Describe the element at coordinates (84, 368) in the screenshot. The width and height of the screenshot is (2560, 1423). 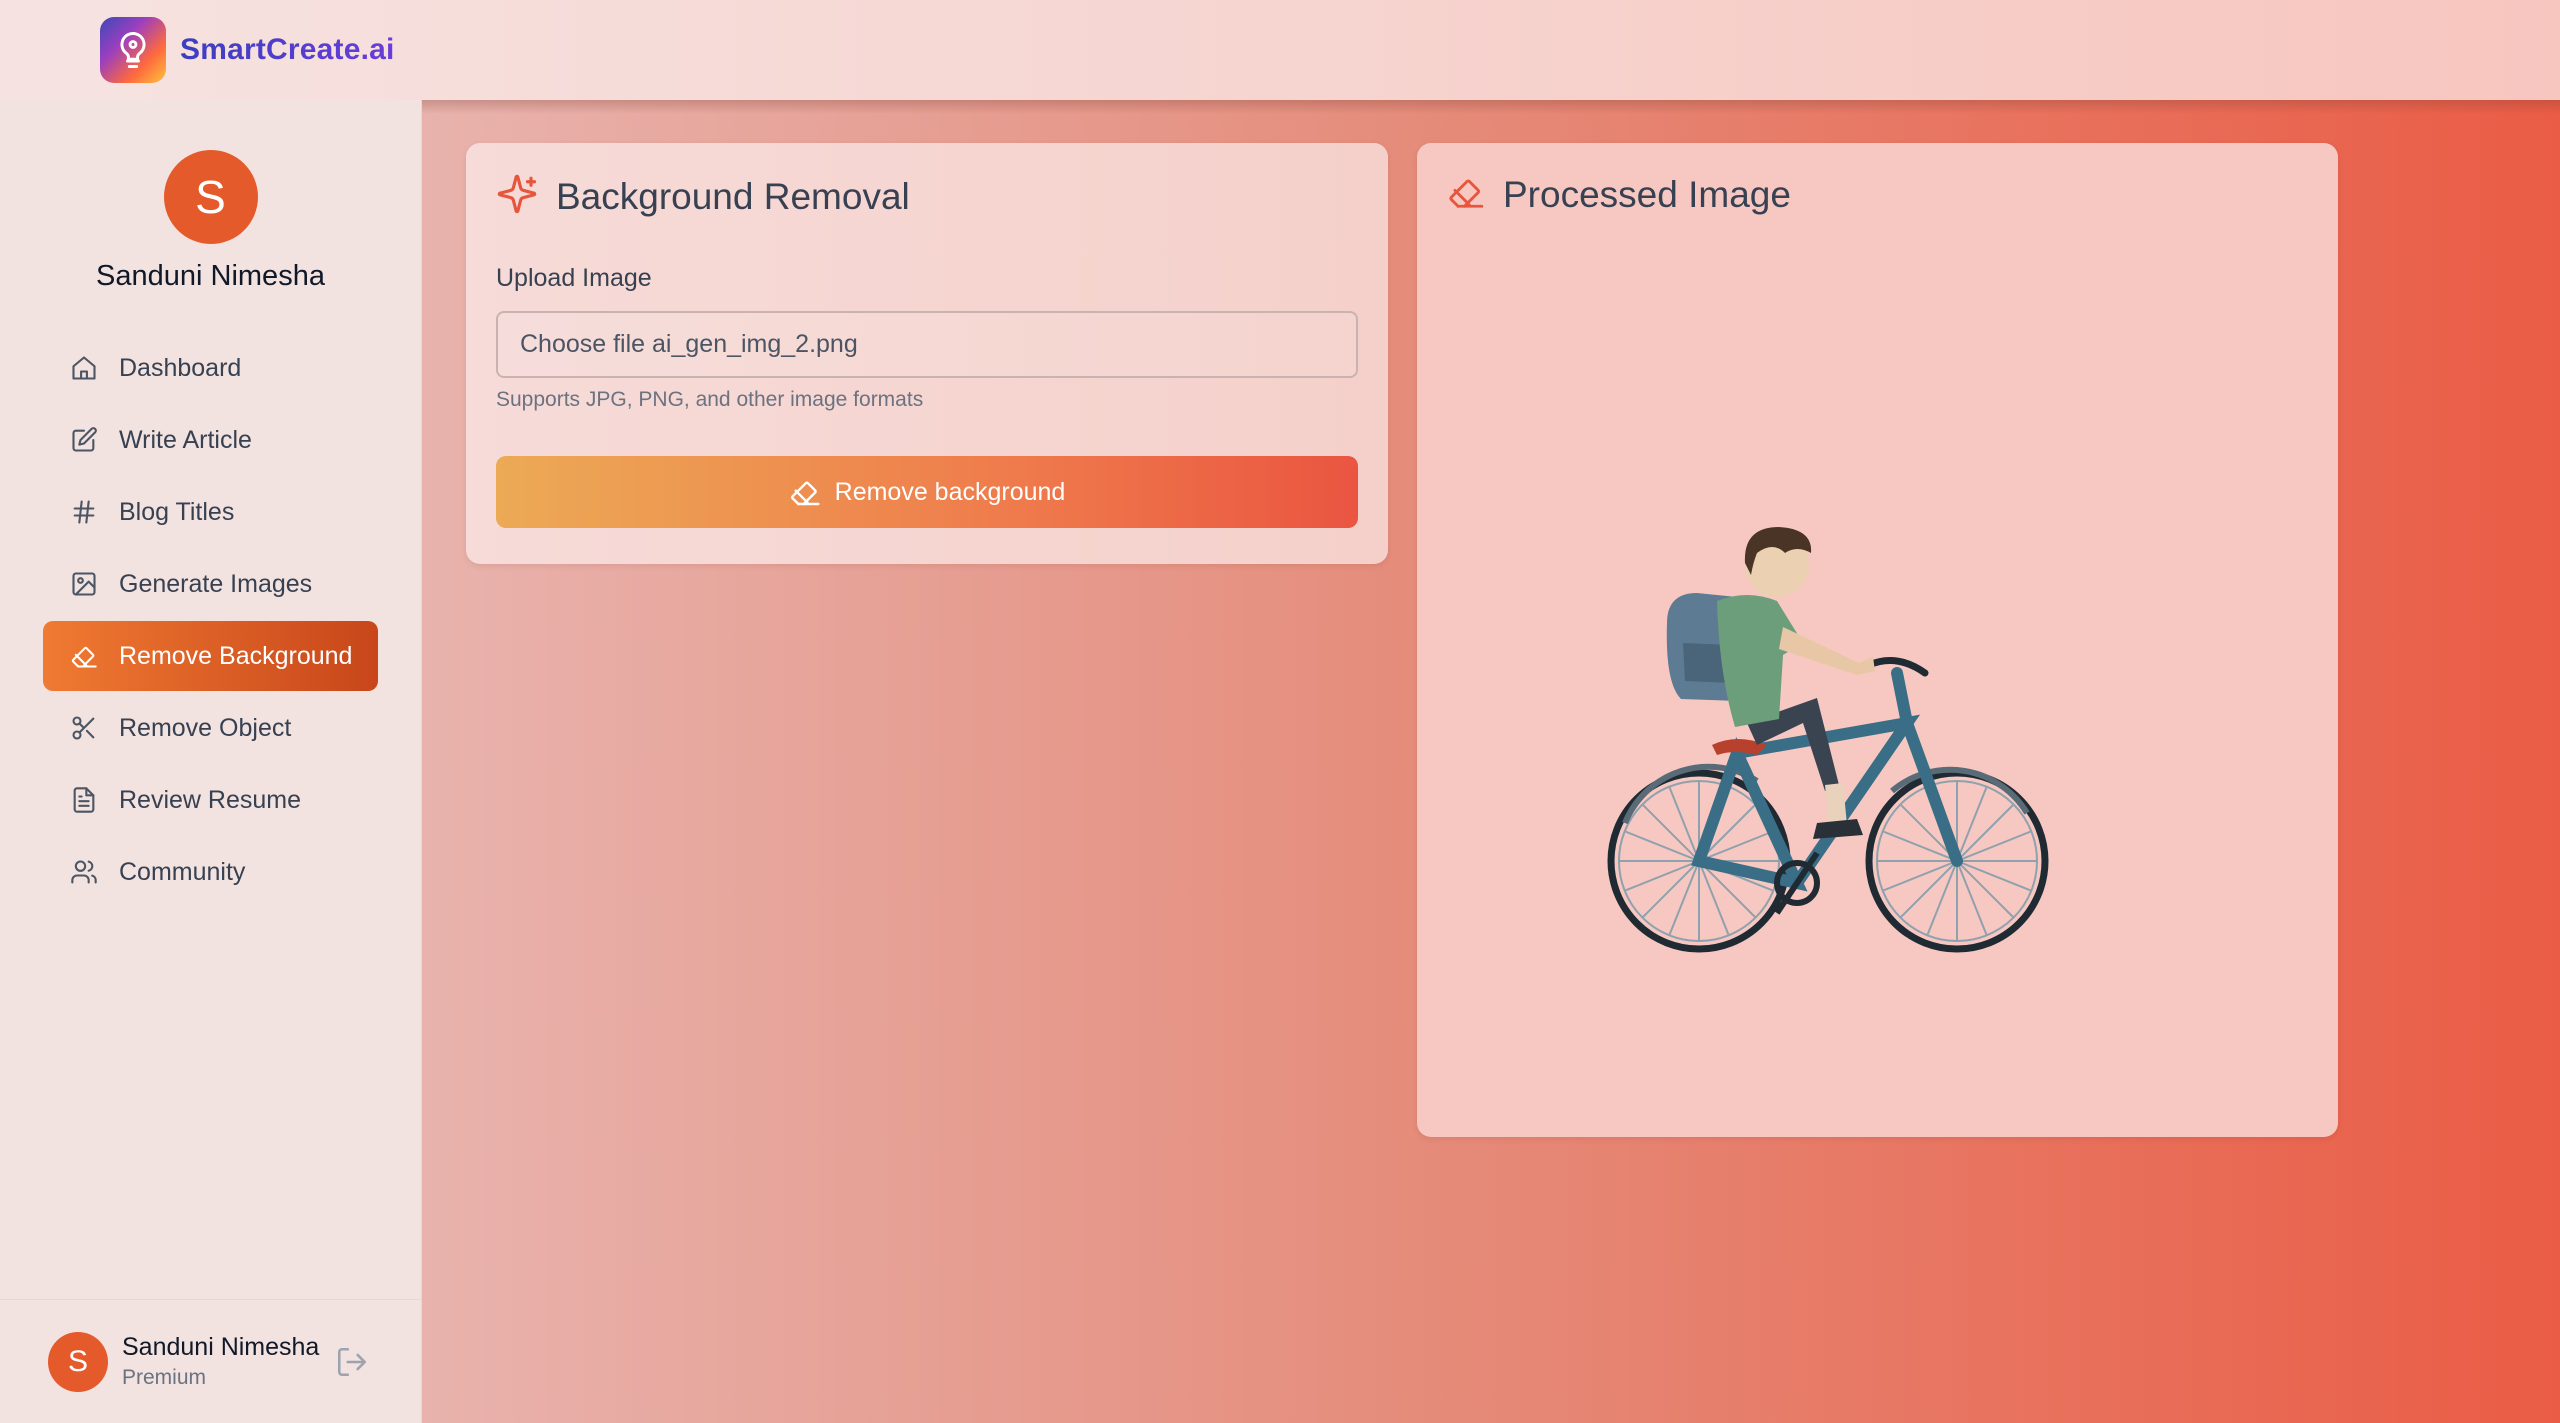
I see `home-icon` at that location.